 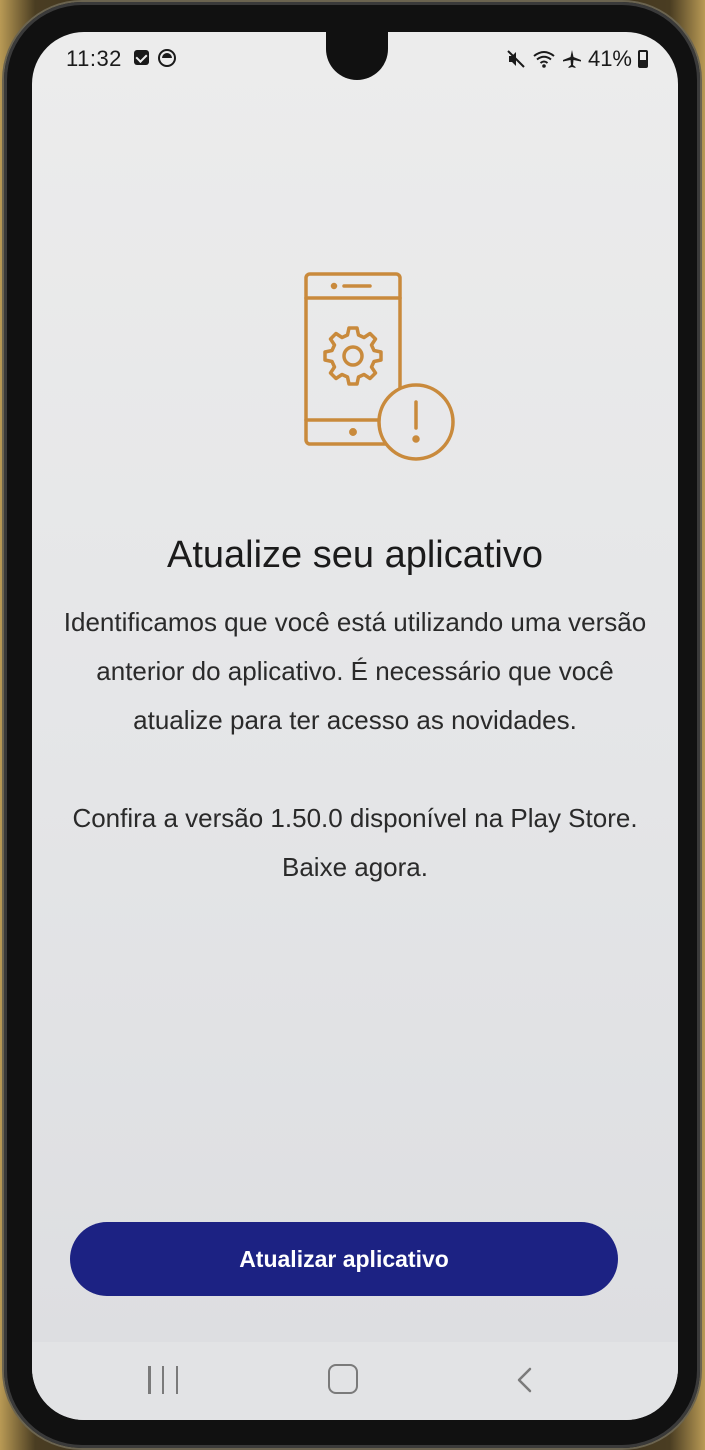 What do you see at coordinates (609, 58) in the screenshot?
I see `battery-percentage: 41%` at bounding box center [609, 58].